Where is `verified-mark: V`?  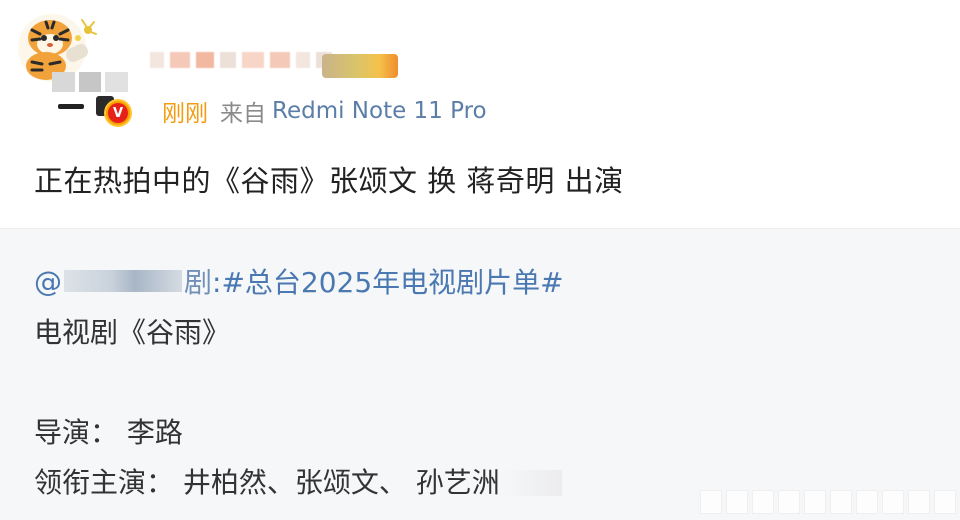 verified-mark: V is located at coordinates (118, 113).